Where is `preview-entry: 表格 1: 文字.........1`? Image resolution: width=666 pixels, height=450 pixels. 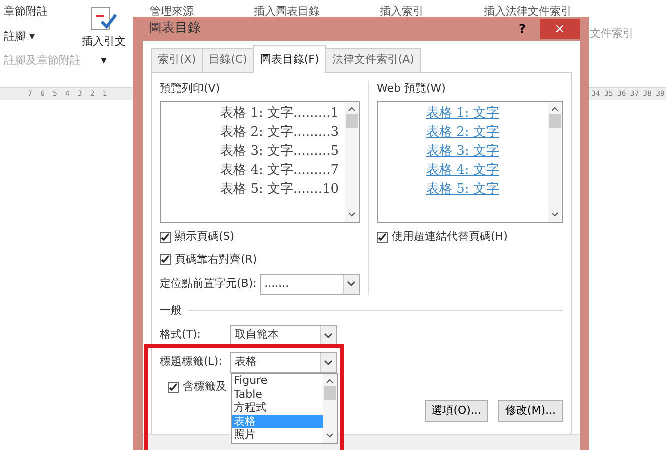
preview-entry: 表格 1: 文字.........1 is located at coordinates (279, 114).